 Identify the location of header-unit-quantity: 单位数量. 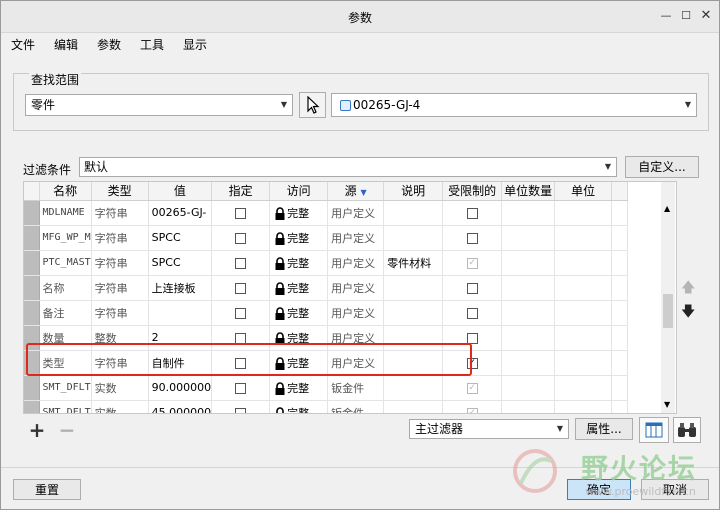
(528, 191).